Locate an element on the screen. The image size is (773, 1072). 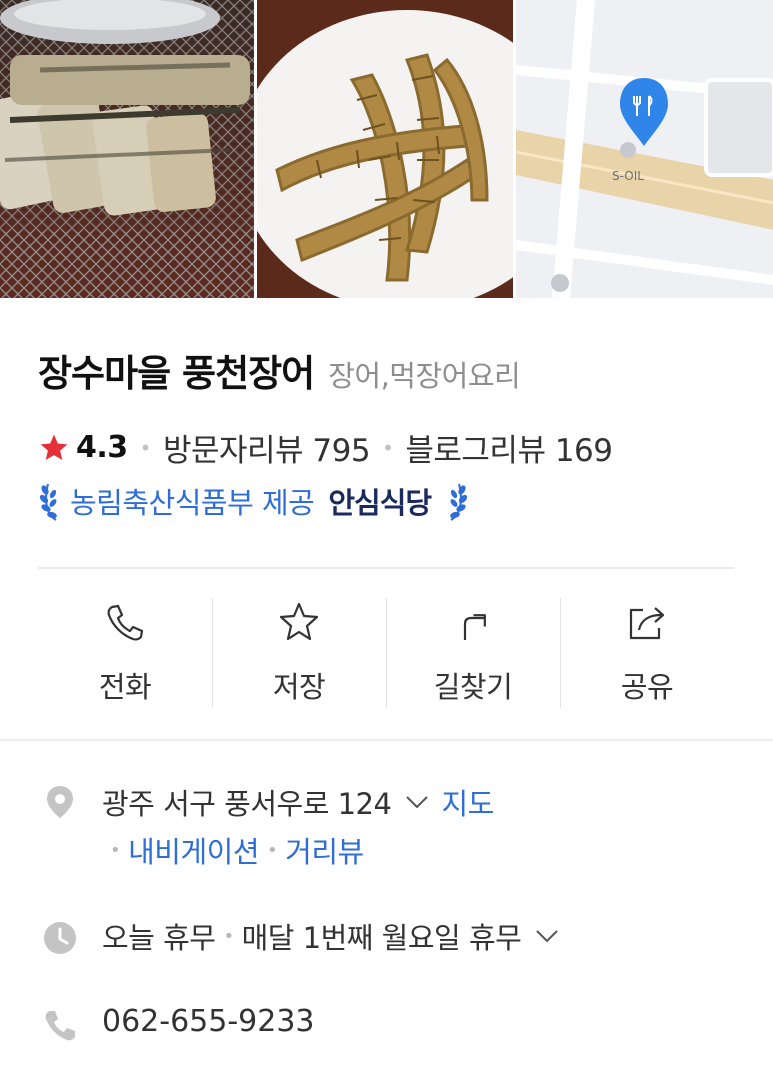
laurel-left-icon is located at coordinates (48, 502).